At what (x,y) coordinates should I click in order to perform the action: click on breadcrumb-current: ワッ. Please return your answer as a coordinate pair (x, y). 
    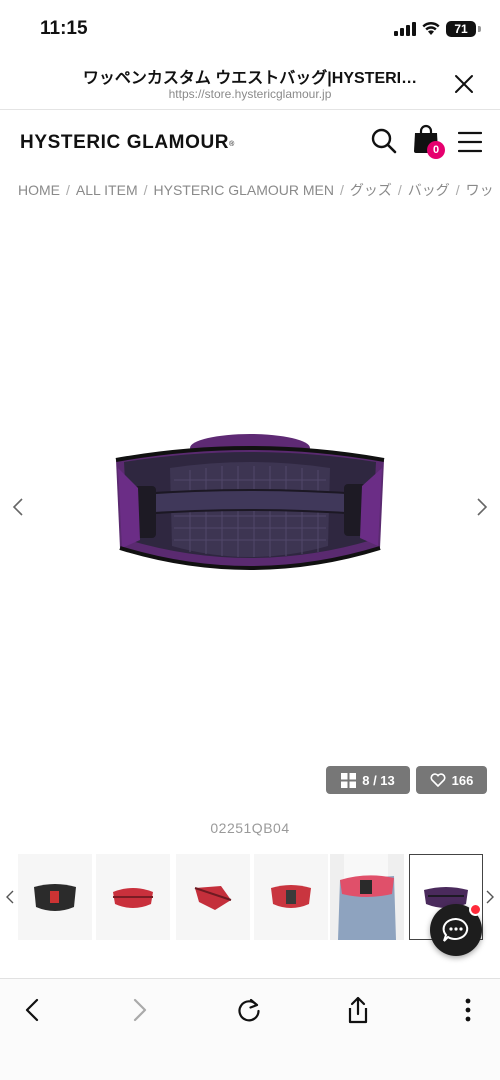
    Looking at the image, I should click on (479, 190).